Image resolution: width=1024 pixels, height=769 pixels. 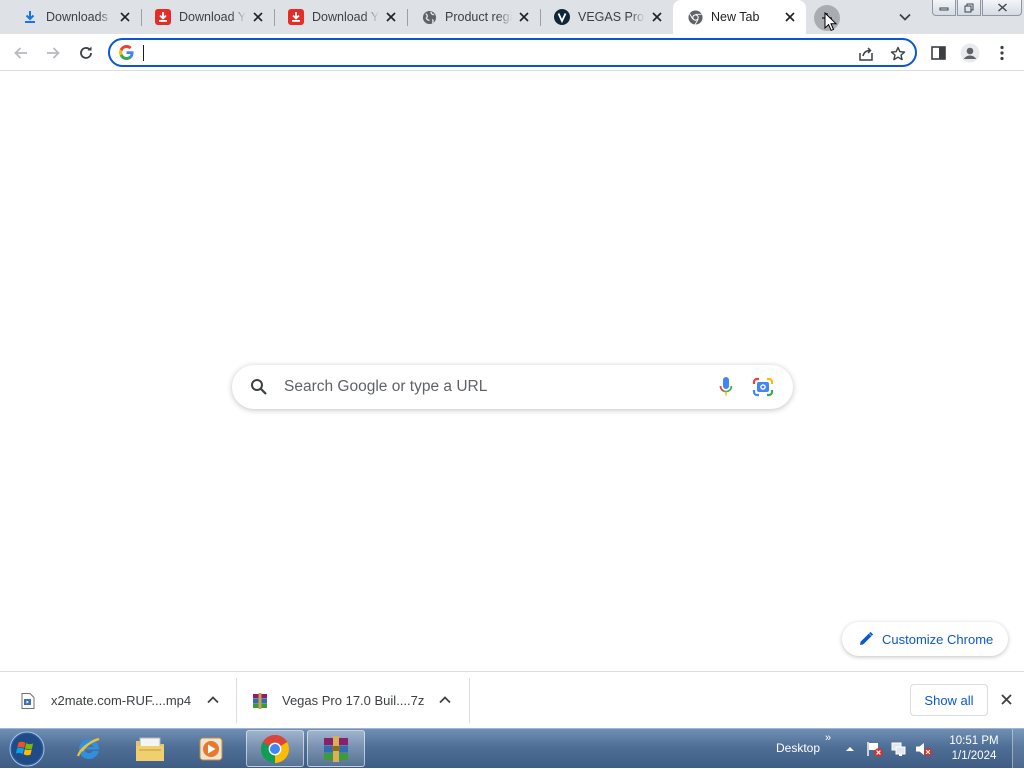 What do you see at coordinates (478, 17) in the screenshot?
I see `tab-title: Product registration` at bounding box center [478, 17].